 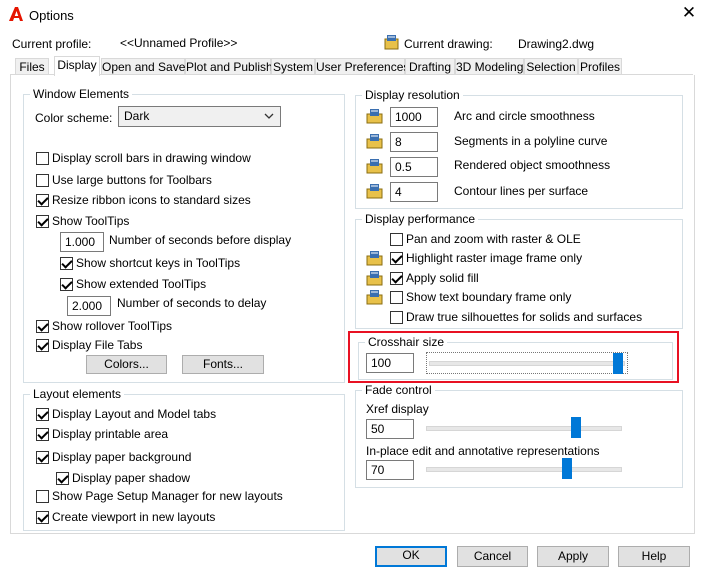 What do you see at coordinates (42, 200) in the screenshot?
I see `resize-ribbon-checkbox` at bounding box center [42, 200].